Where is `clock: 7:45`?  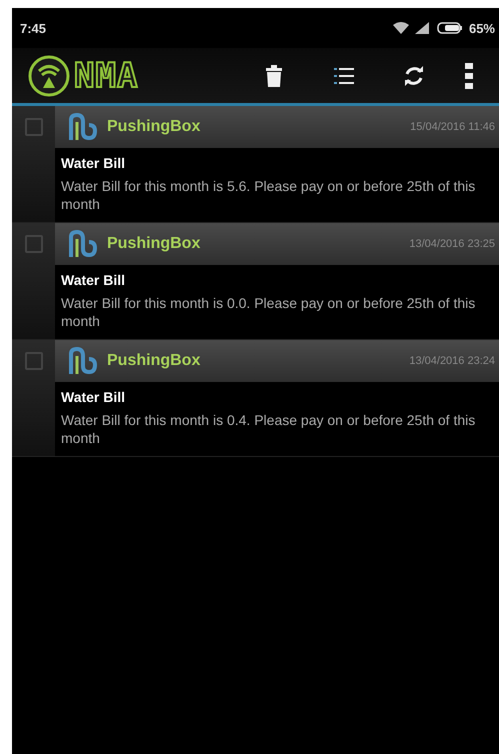
clock: 7:45 is located at coordinates (34, 28).